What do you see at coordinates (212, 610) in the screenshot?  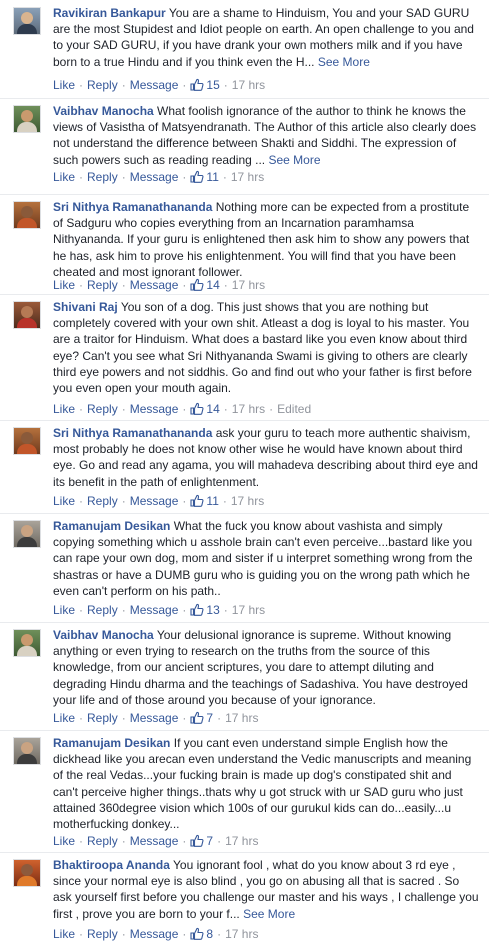 I see `like-count: 13` at bounding box center [212, 610].